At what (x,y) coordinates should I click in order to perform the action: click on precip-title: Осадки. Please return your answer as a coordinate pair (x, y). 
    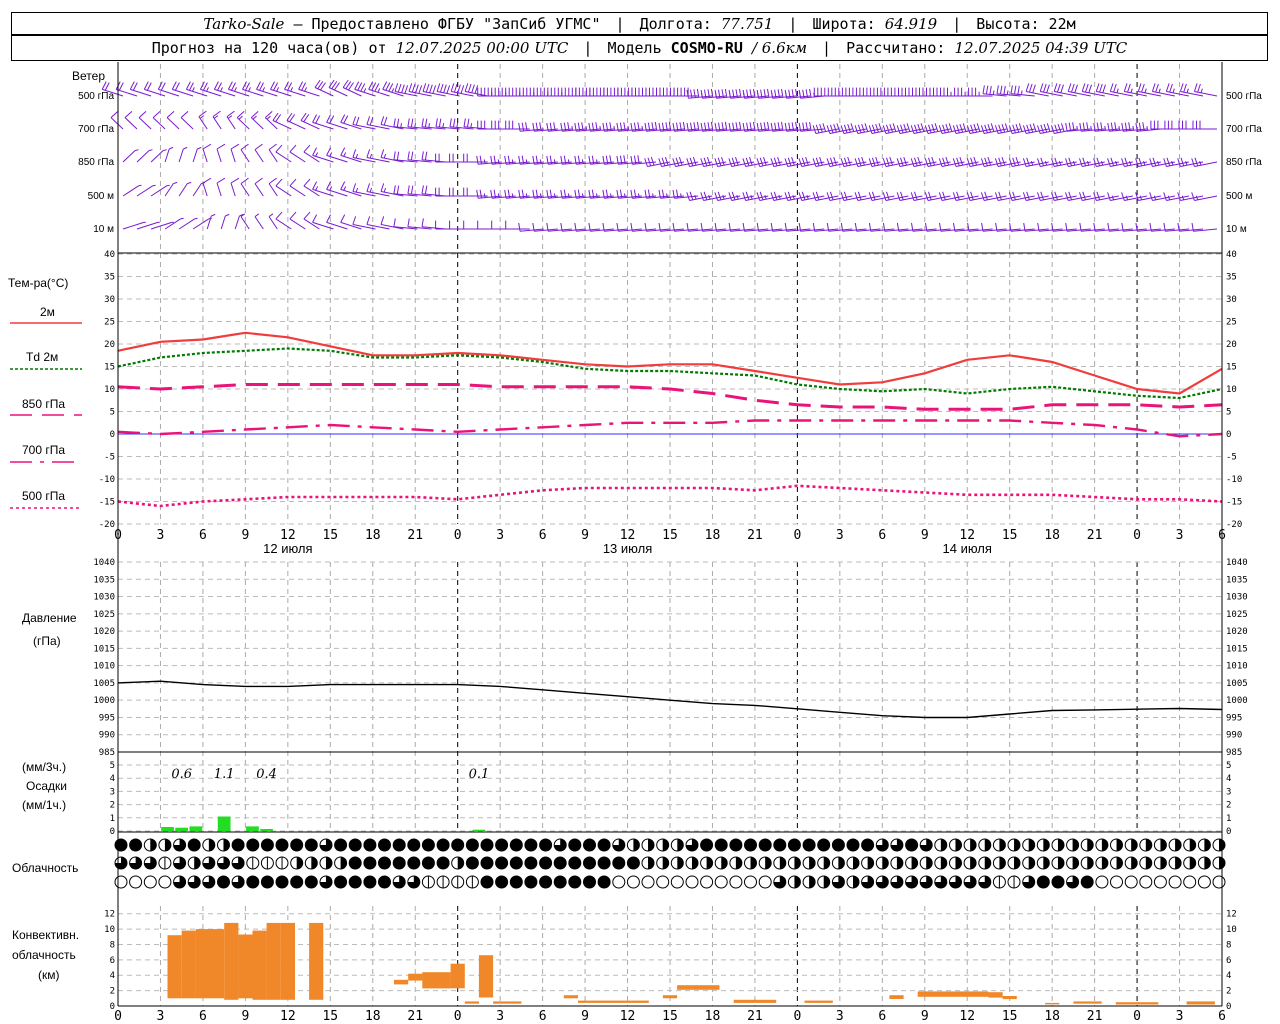
    Looking at the image, I should click on (46, 786).